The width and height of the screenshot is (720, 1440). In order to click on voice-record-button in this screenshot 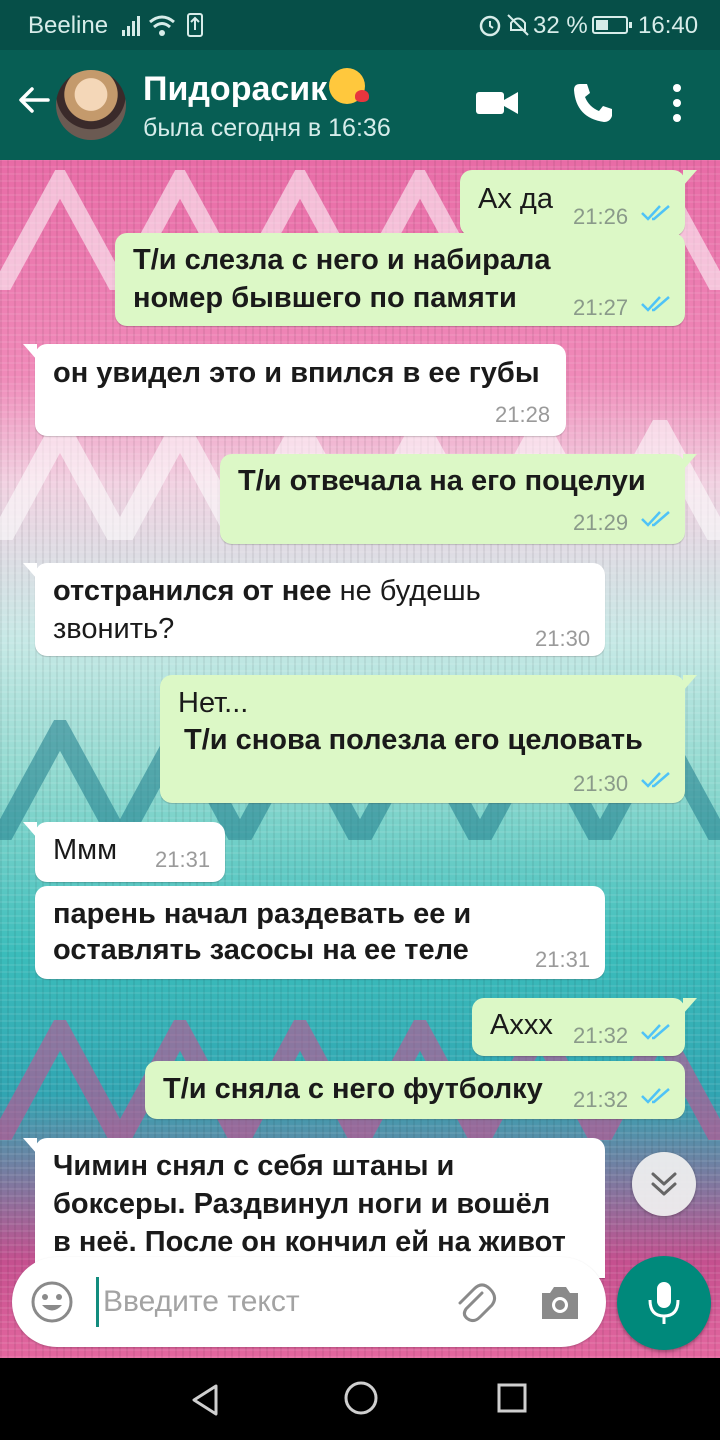, I will do `click(664, 1303)`.